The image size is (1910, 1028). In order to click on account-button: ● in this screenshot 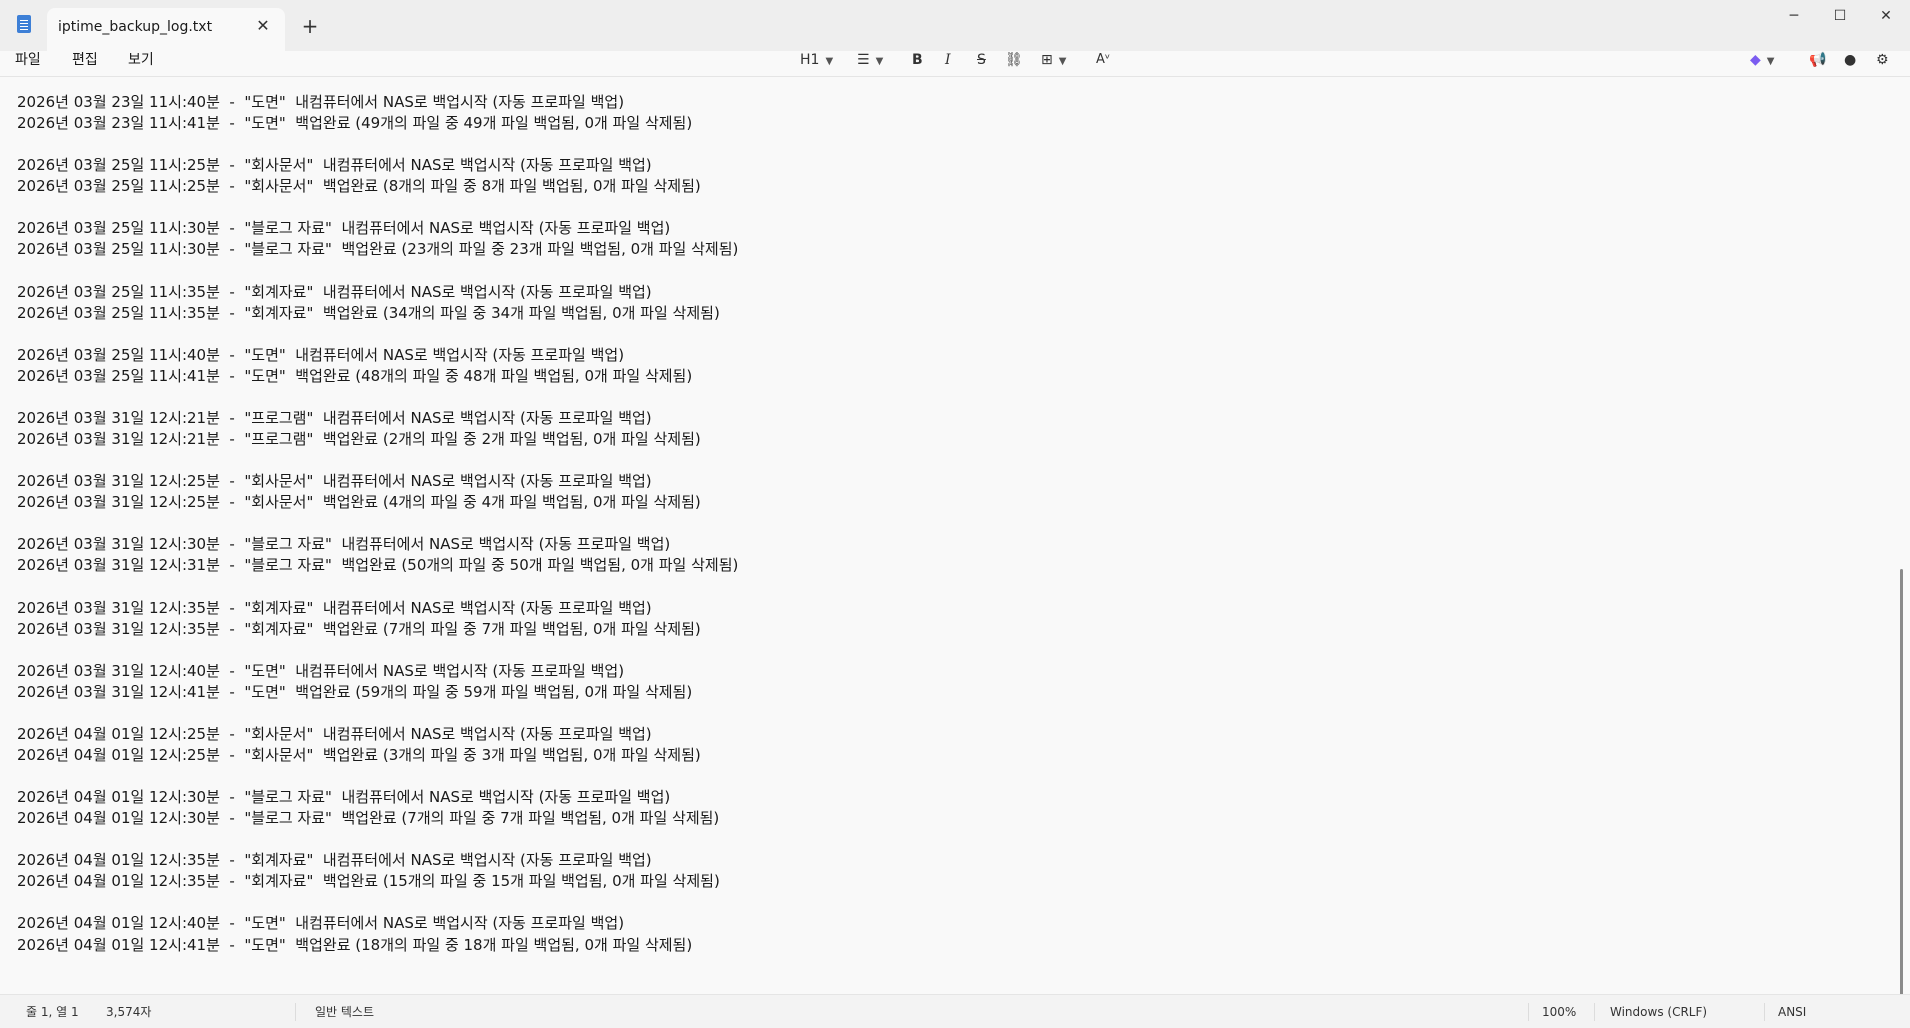, I will do `click(1850, 61)`.